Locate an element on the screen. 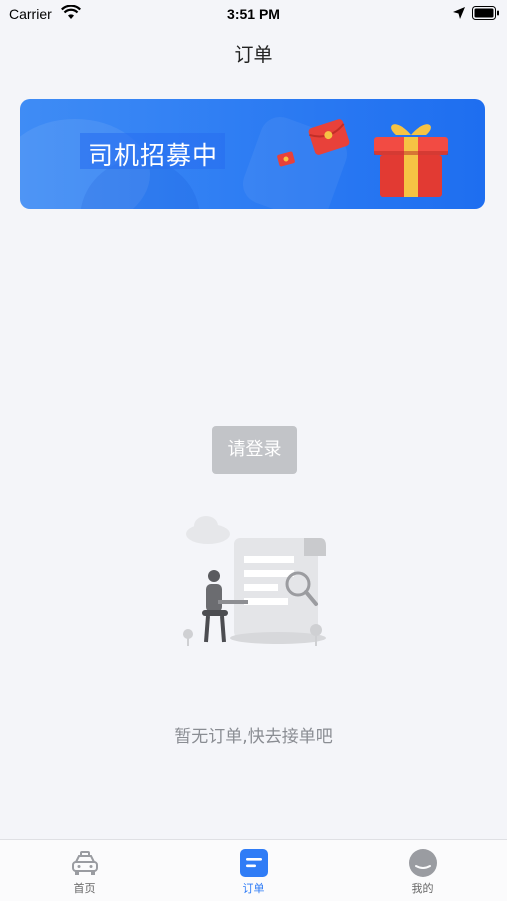  empty-orders-illustration is located at coordinates (256, 582).